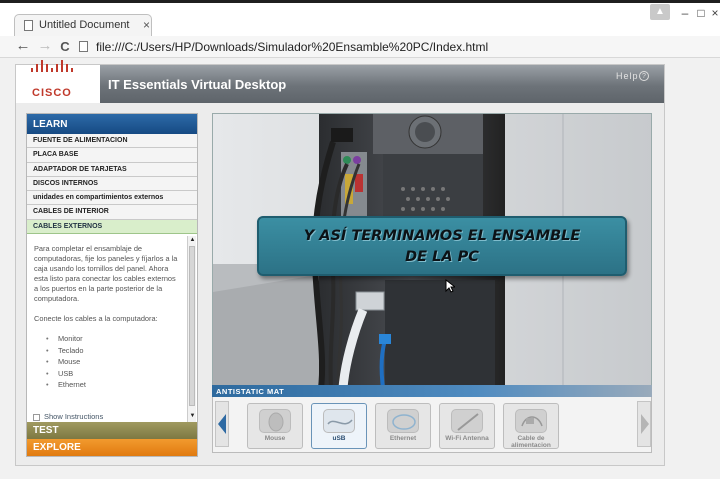  What do you see at coordinates (112, 155) in the screenshot?
I see `menu-item-placa-base: PLACA BASE` at bounding box center [112, 155].